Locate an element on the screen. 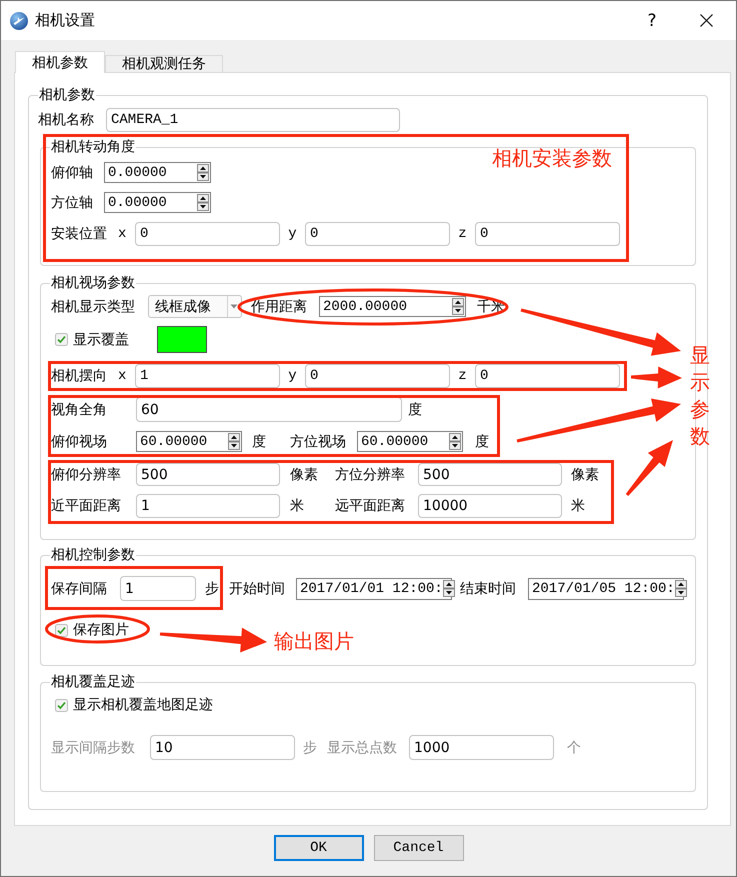  field-label: 保存间隔 is located at coordinates (79, 589).